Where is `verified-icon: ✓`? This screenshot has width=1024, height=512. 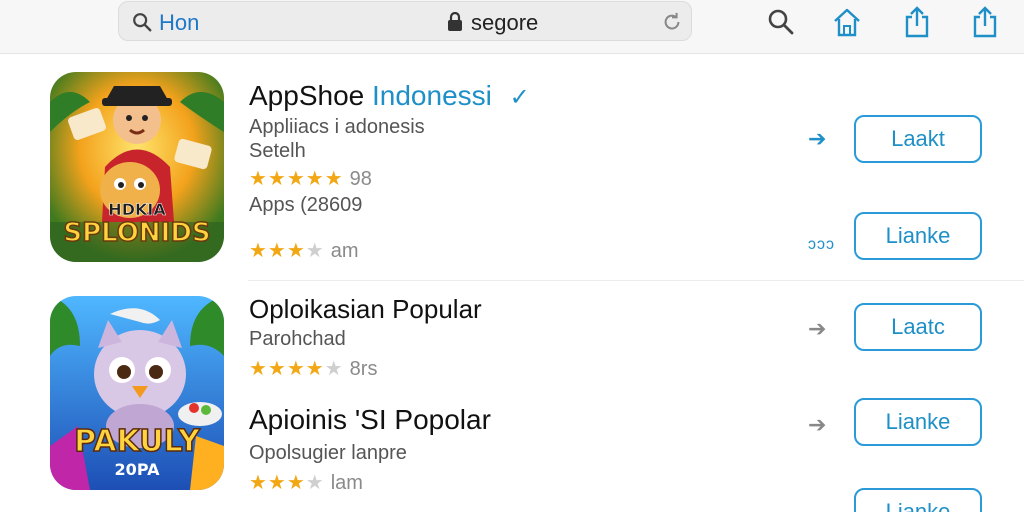 verified-icon: ✓ is located at coordinates (519, 97).